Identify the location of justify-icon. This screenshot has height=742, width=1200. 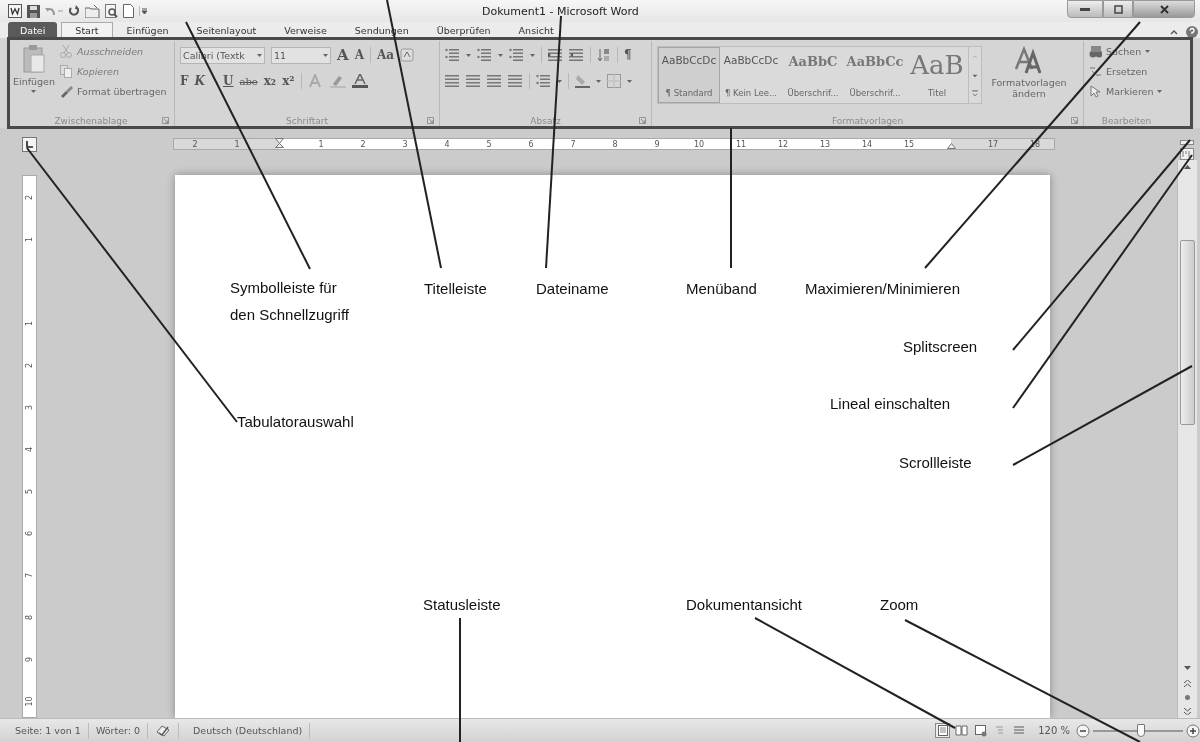
(515, 81).